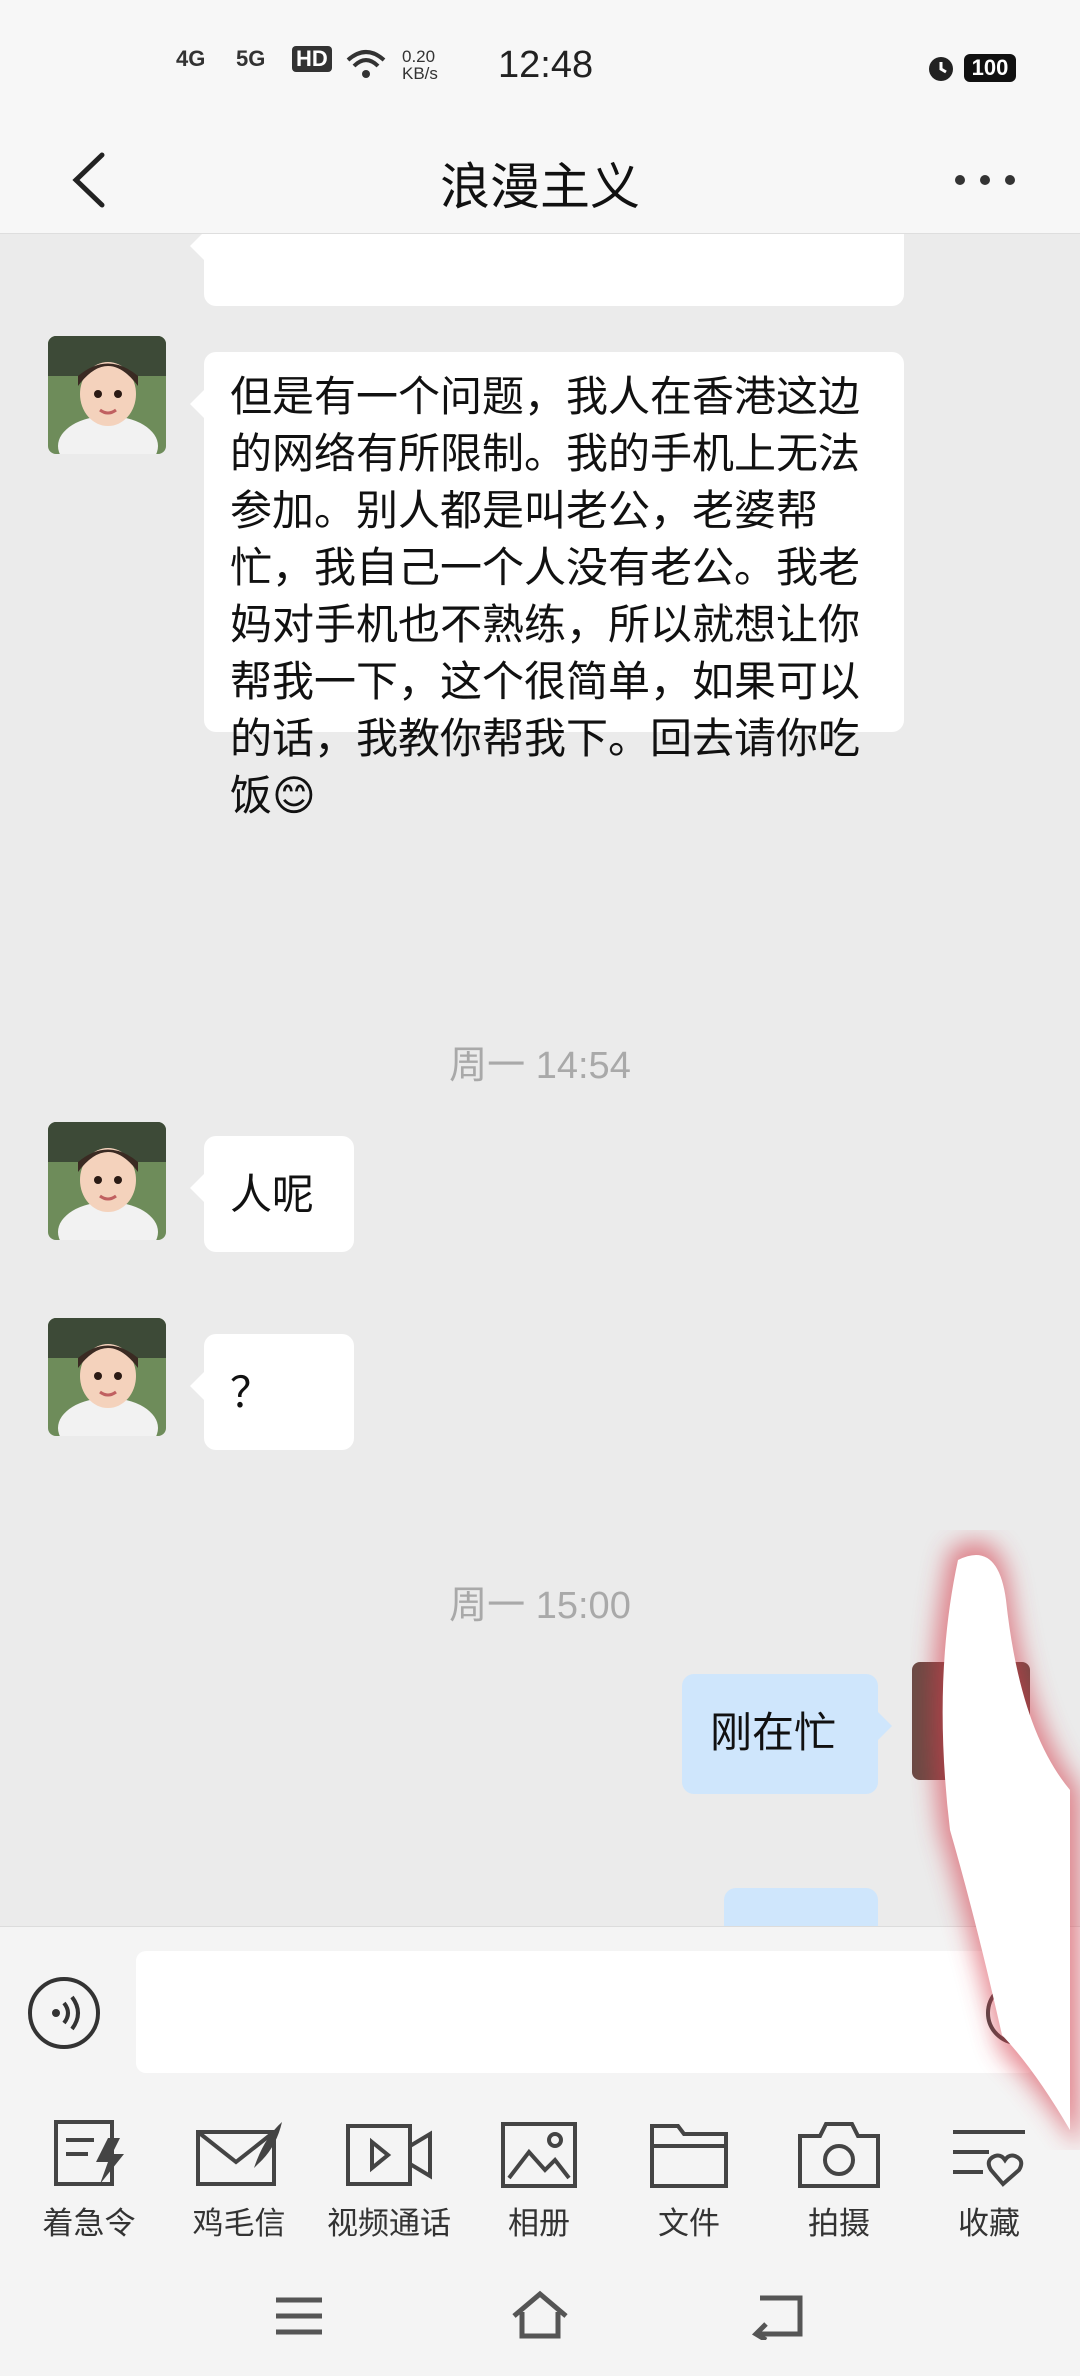  What do you see at coordinates (689, 2224) in the screenshot?
I see `tool-label: 文件` at bounding box center [689, 2224].